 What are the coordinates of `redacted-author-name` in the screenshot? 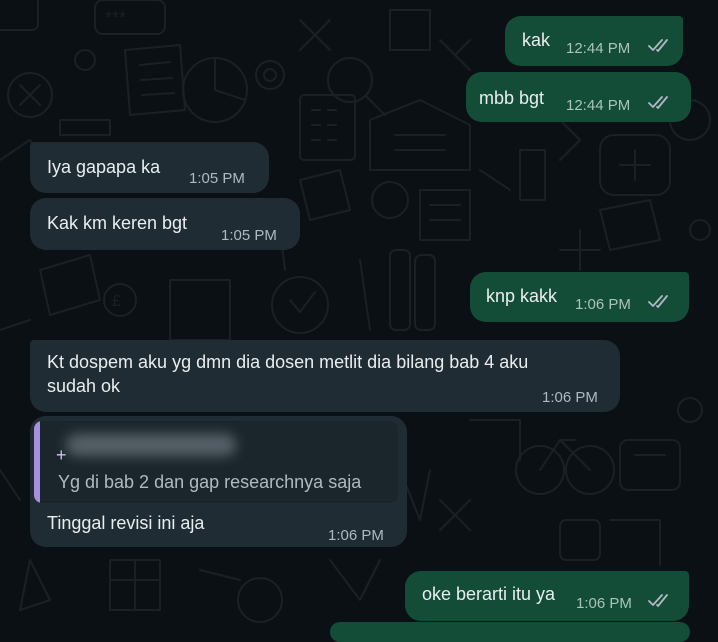 It's located at (151, 445).